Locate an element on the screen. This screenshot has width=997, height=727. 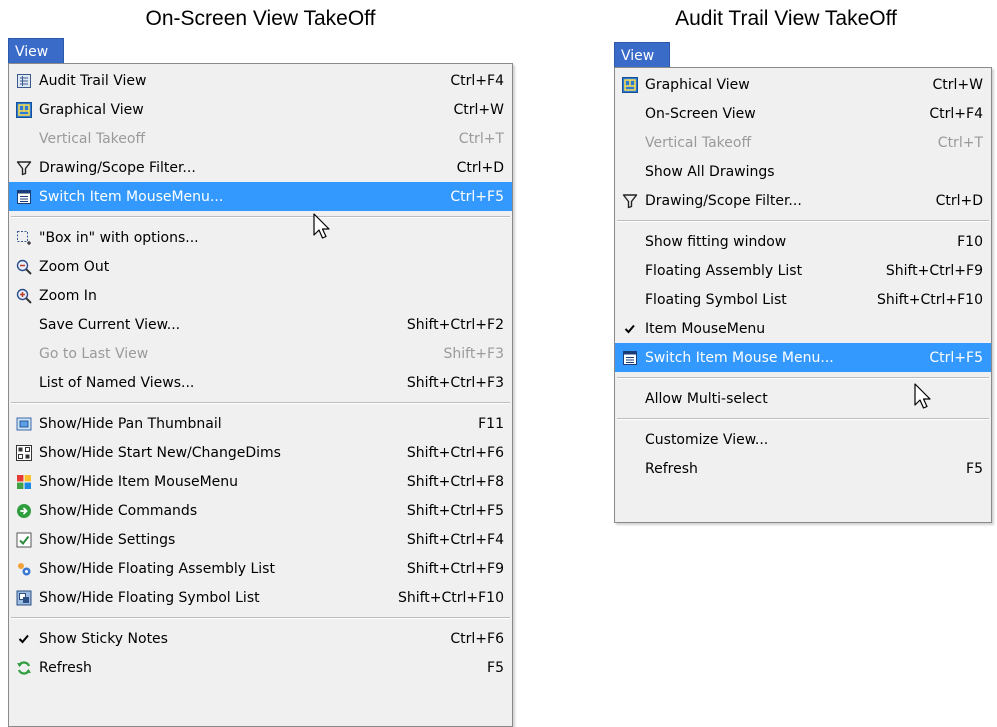
menu-item-show-hide-pan-thumbnail: Show/Hide Pan Thumbnail F11 is located at coordinates (260, 423).